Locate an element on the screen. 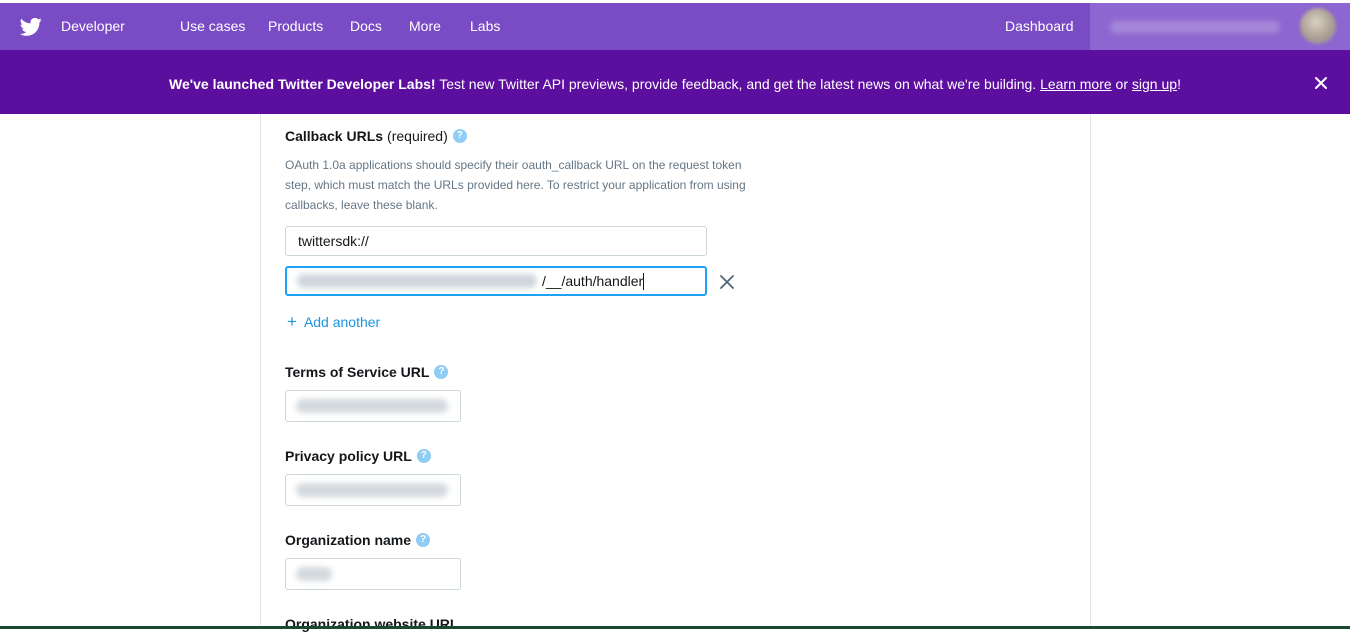 This screenshot has width=1350, height=632. learn-more-link: Learn more is located at coordinates (1076, 84).